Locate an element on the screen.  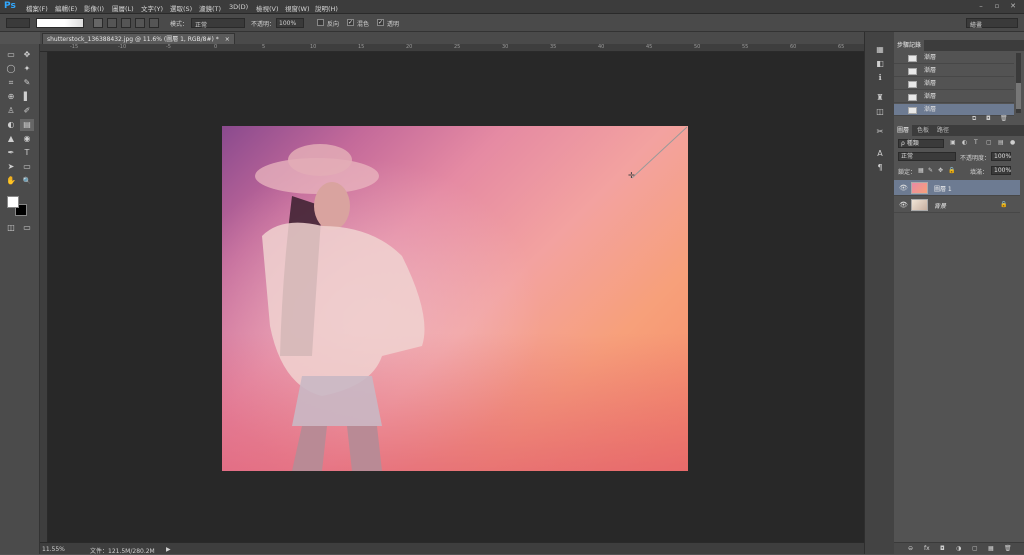
lock-transparent-icon: ▦ is located at coordinates (921, 170).